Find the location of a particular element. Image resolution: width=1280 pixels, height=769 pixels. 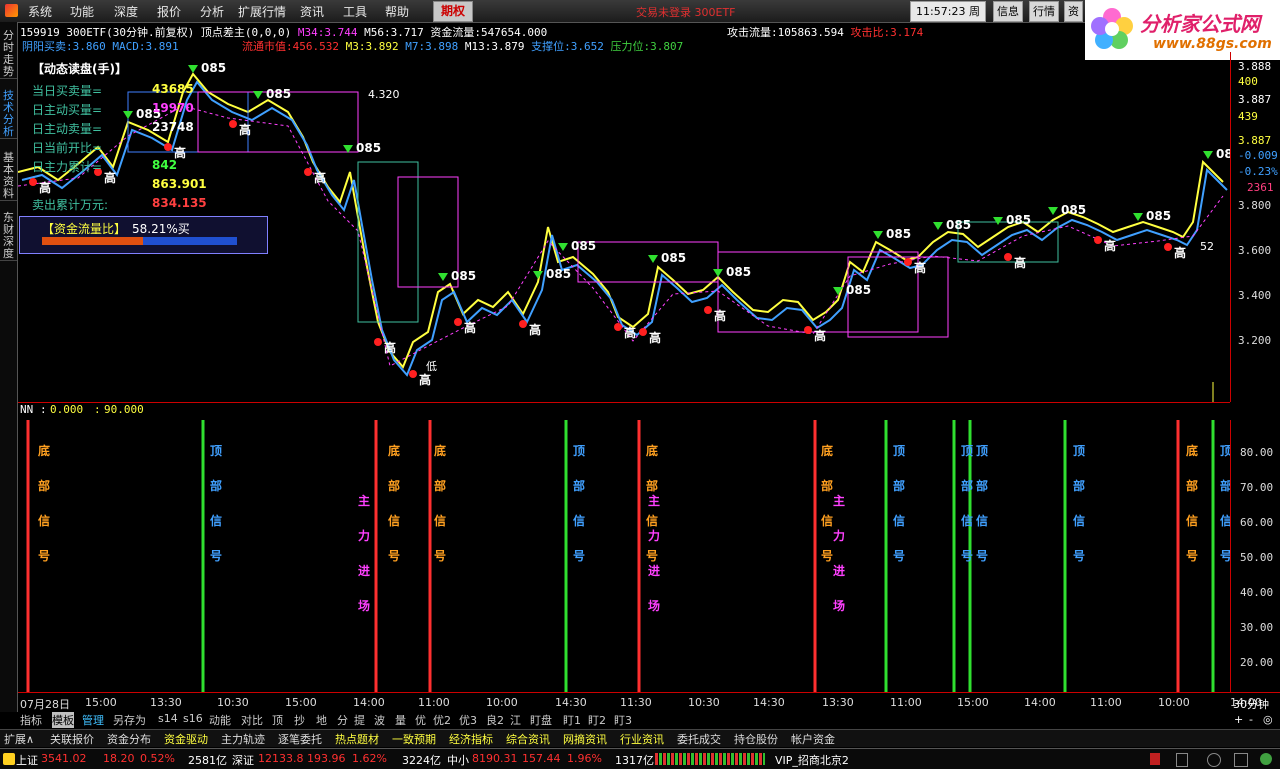

menu-news: 资讯 is located at coordinates (312, 11).